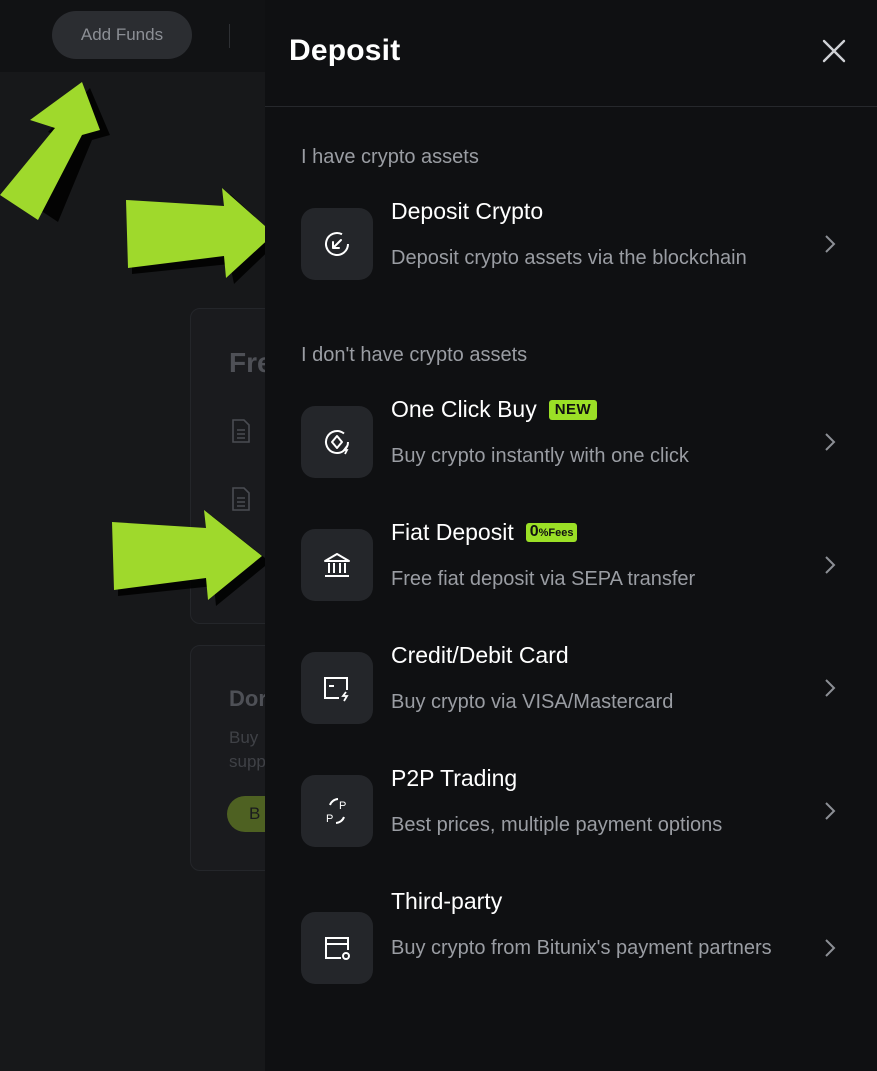 This screenshot has width=877, height=1071. I want to click on arrow-in-circle-icon, so click(337, 244).